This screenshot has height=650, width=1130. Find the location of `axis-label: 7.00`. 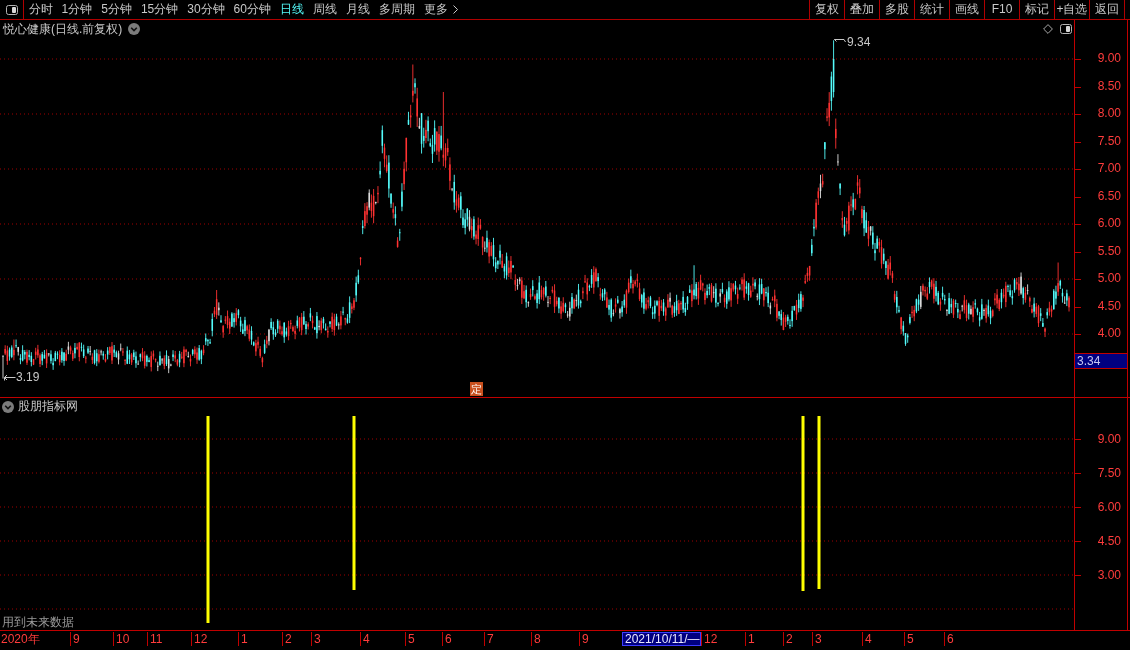

axis-label: 7.00 is located at coordinates (1101, 169).